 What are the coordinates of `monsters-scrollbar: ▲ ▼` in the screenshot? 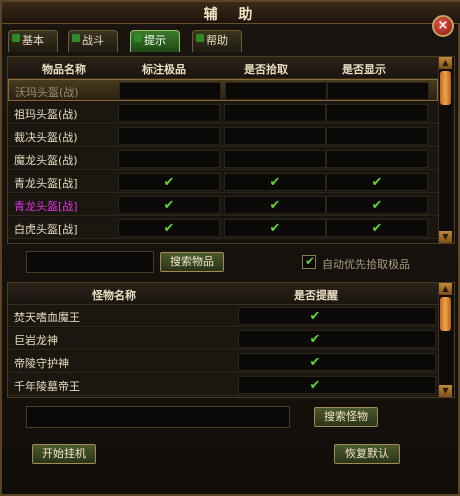 It's located at (445, 340).